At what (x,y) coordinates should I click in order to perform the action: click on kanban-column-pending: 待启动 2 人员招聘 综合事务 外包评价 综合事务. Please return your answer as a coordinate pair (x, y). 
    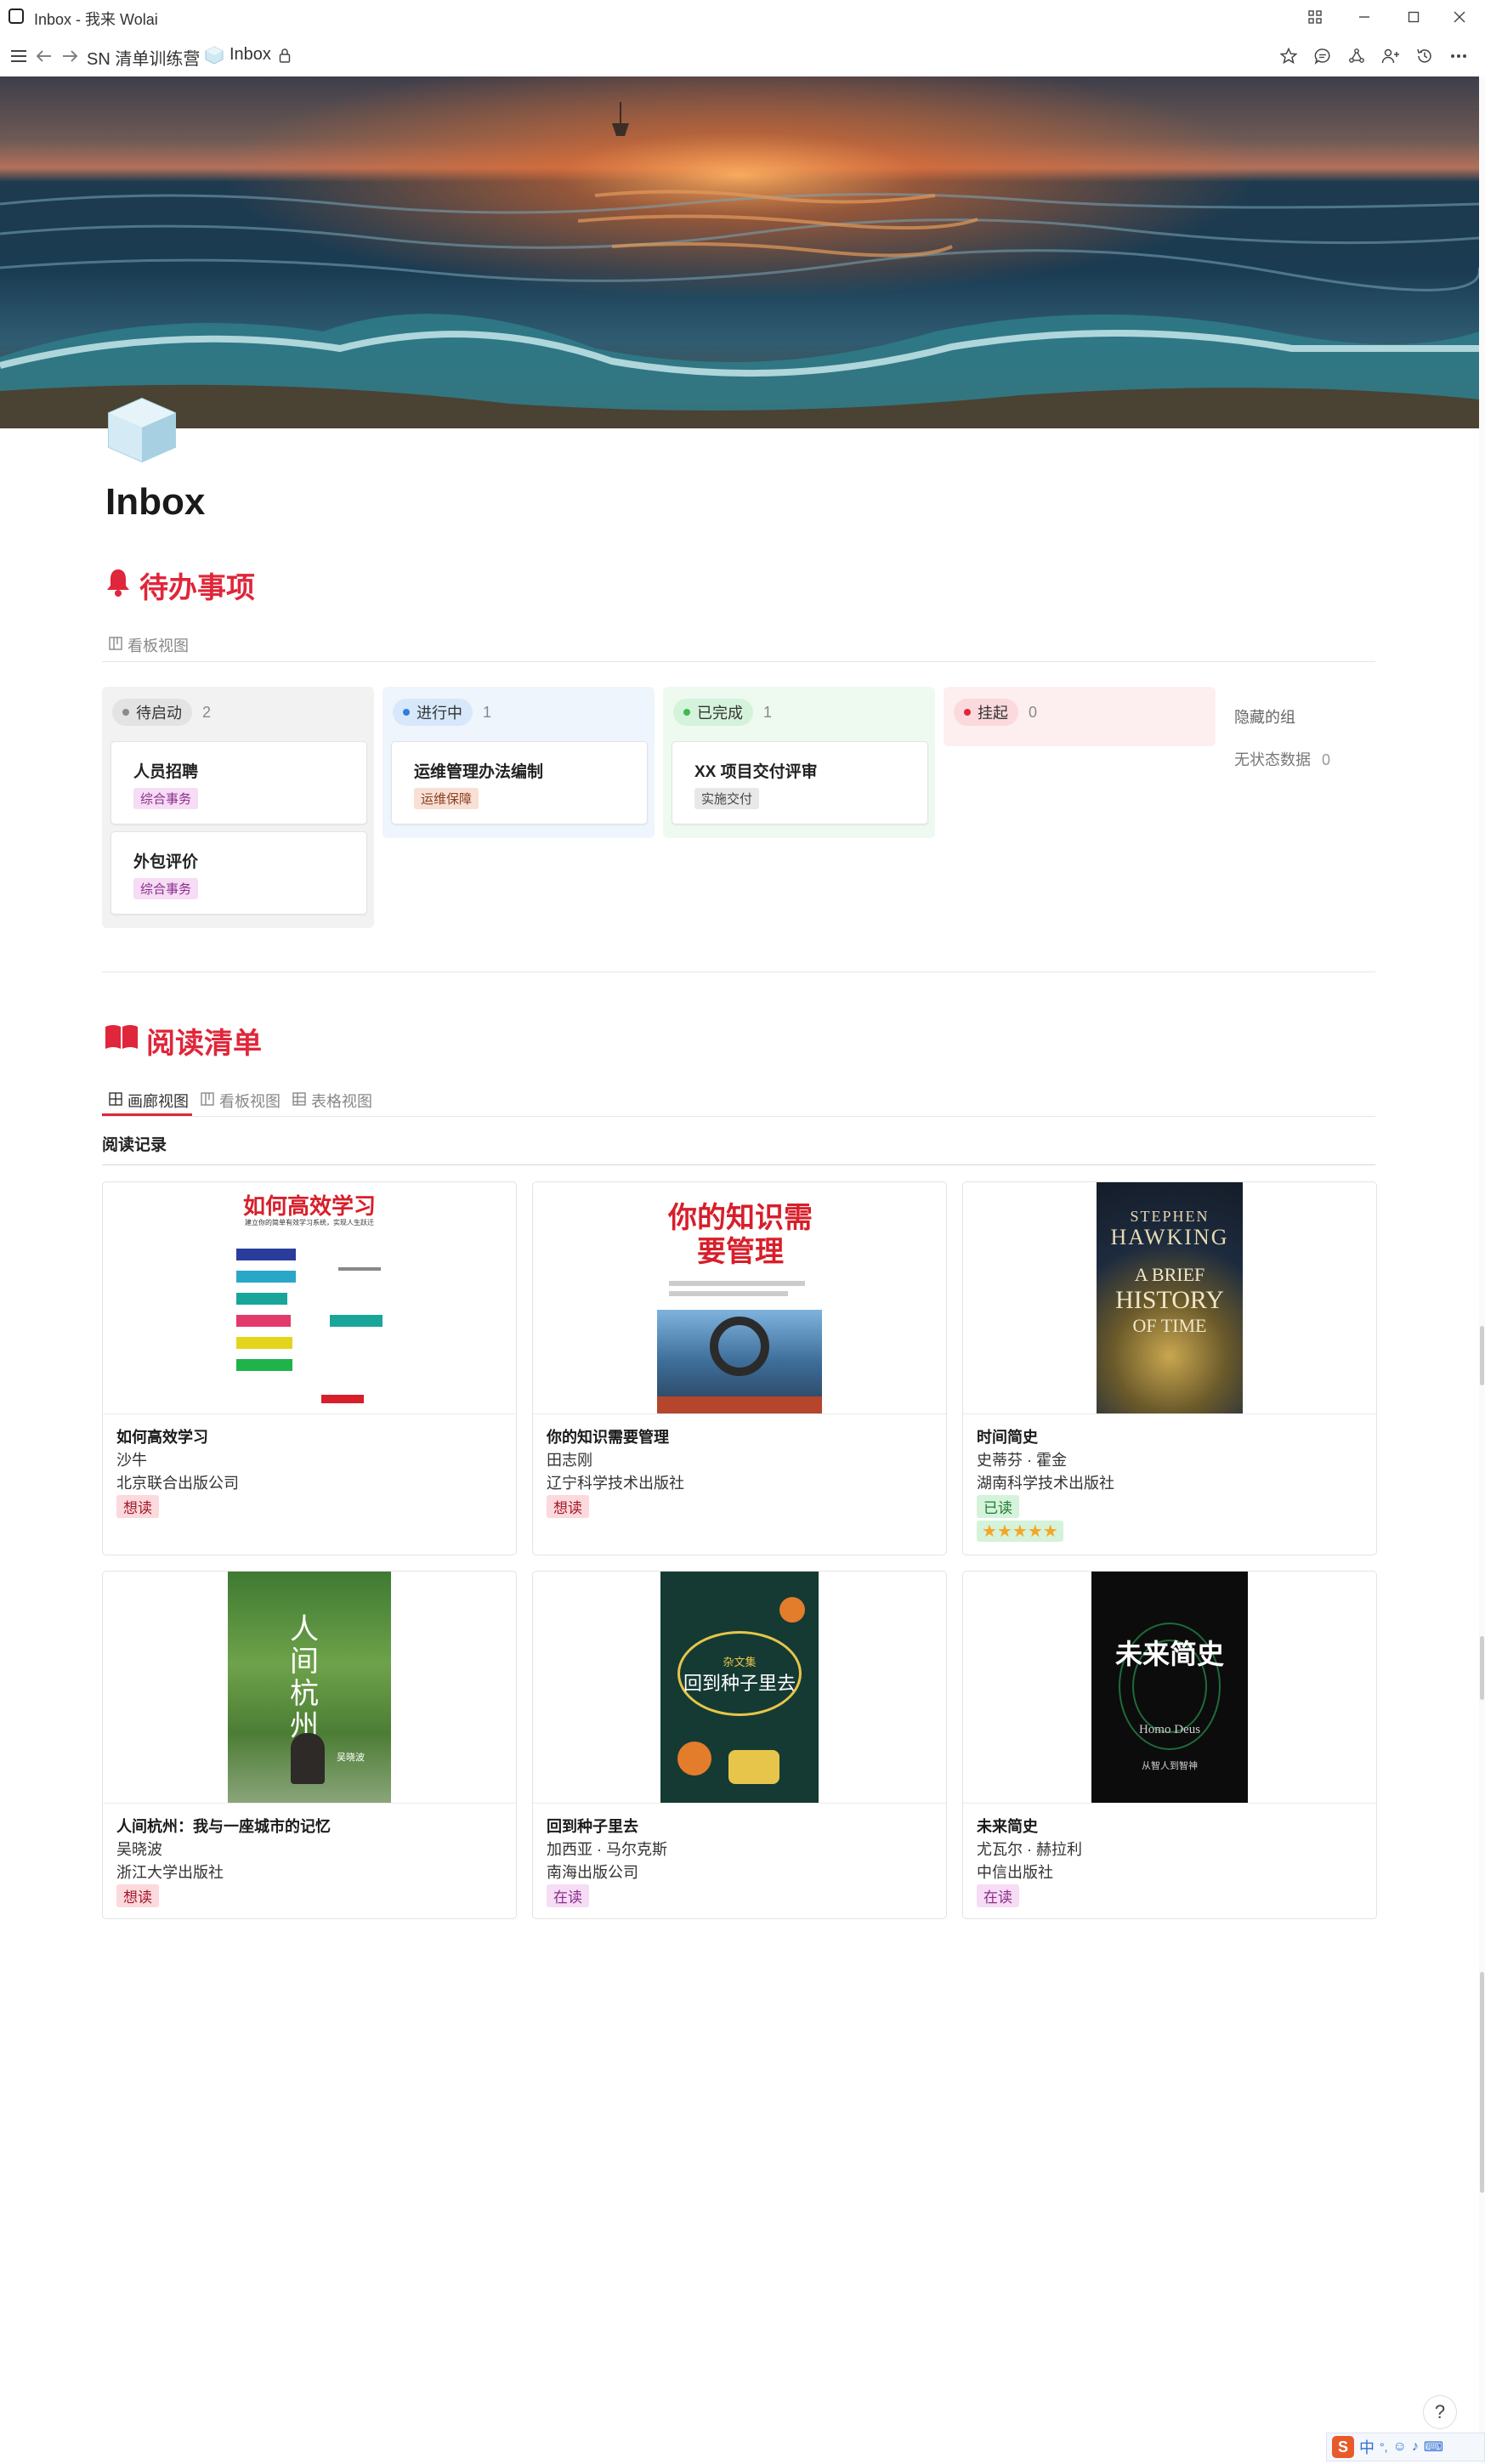
    Looking at the image, I should click on (238, 808).